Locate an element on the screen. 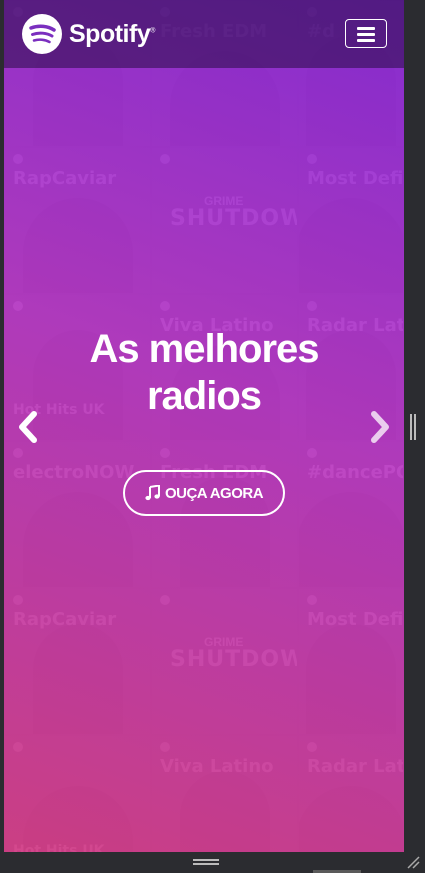  hero-title: As melhores radios is located at coordinates (204, 373).